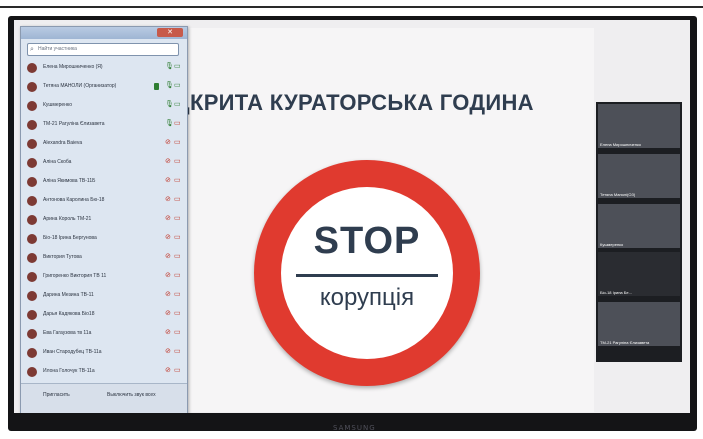 The height and width of the screenshot is (439, 703). Describe the element at coordinates (354, 428) in the screenshot. I see `monitor-brand: SAMSUNG` at that location.